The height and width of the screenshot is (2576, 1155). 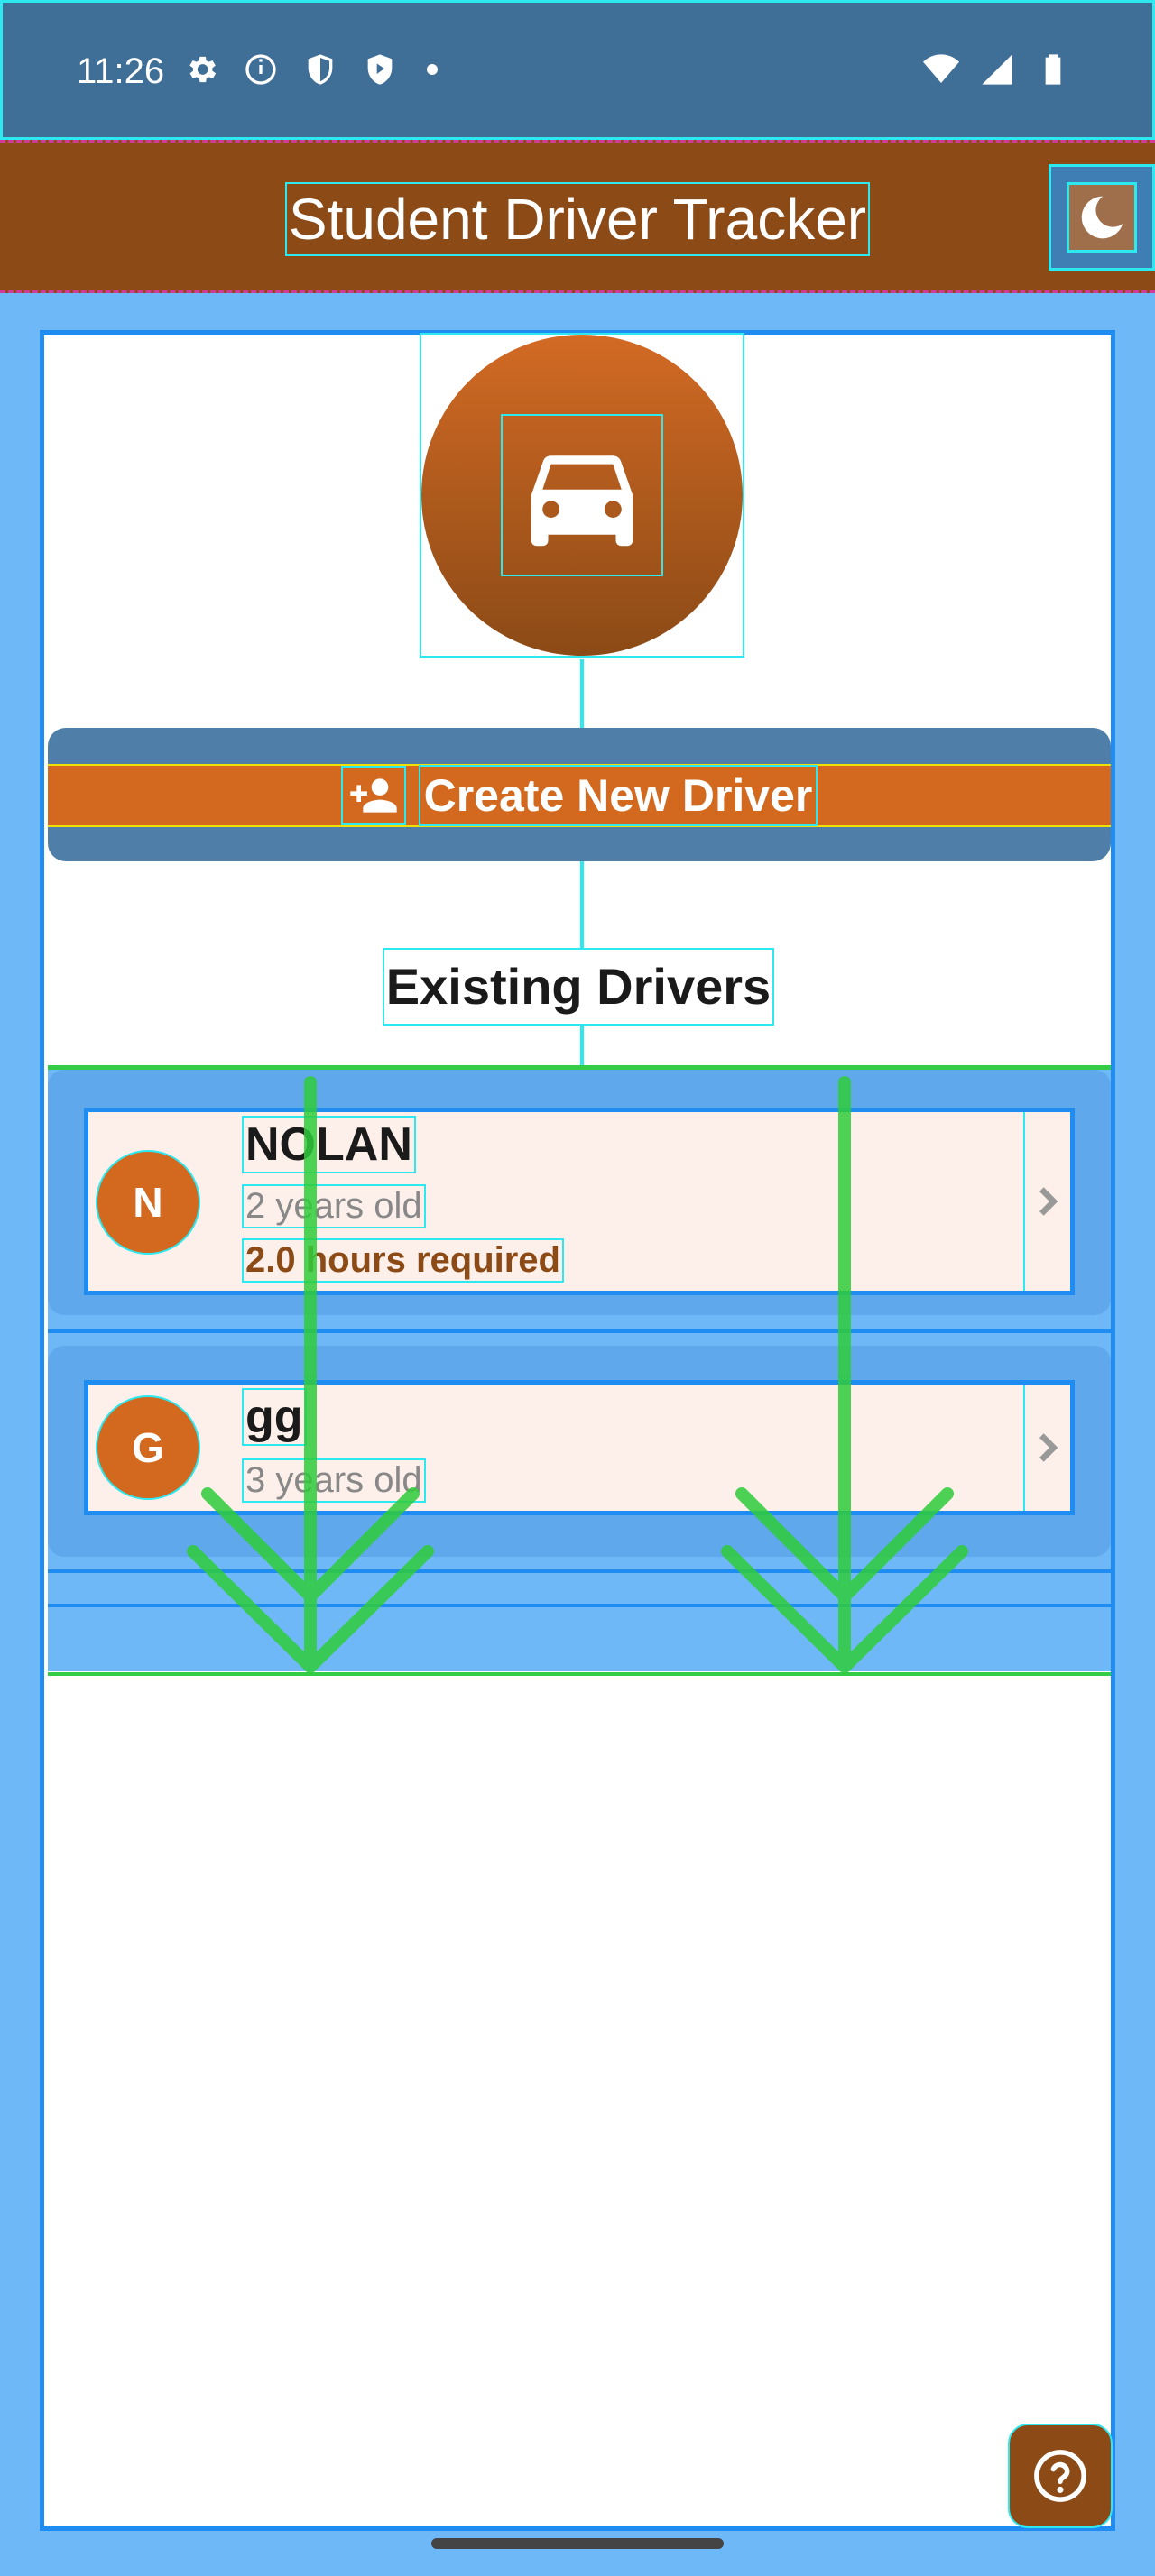 What do you see at coordinates (403, 1260) in the screenshot?
I see `driver-hours-required: 2.0 hours required` at bounding box center [403, 1260].